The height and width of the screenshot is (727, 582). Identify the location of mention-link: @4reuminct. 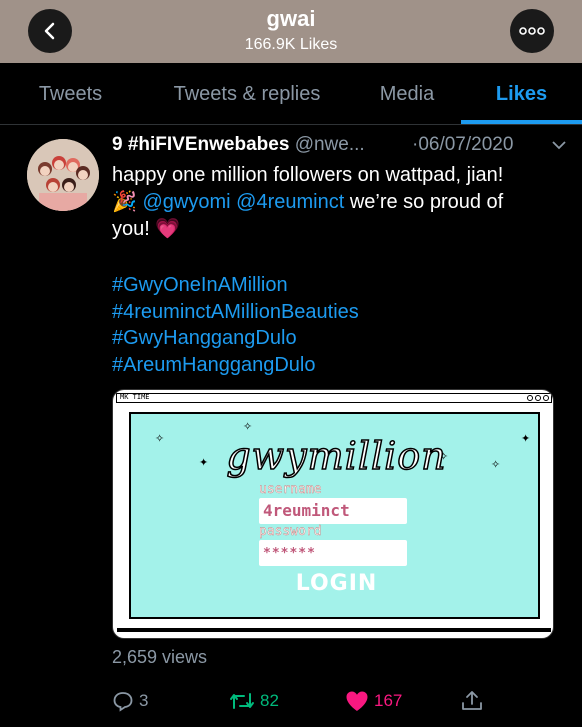
(290, 202).